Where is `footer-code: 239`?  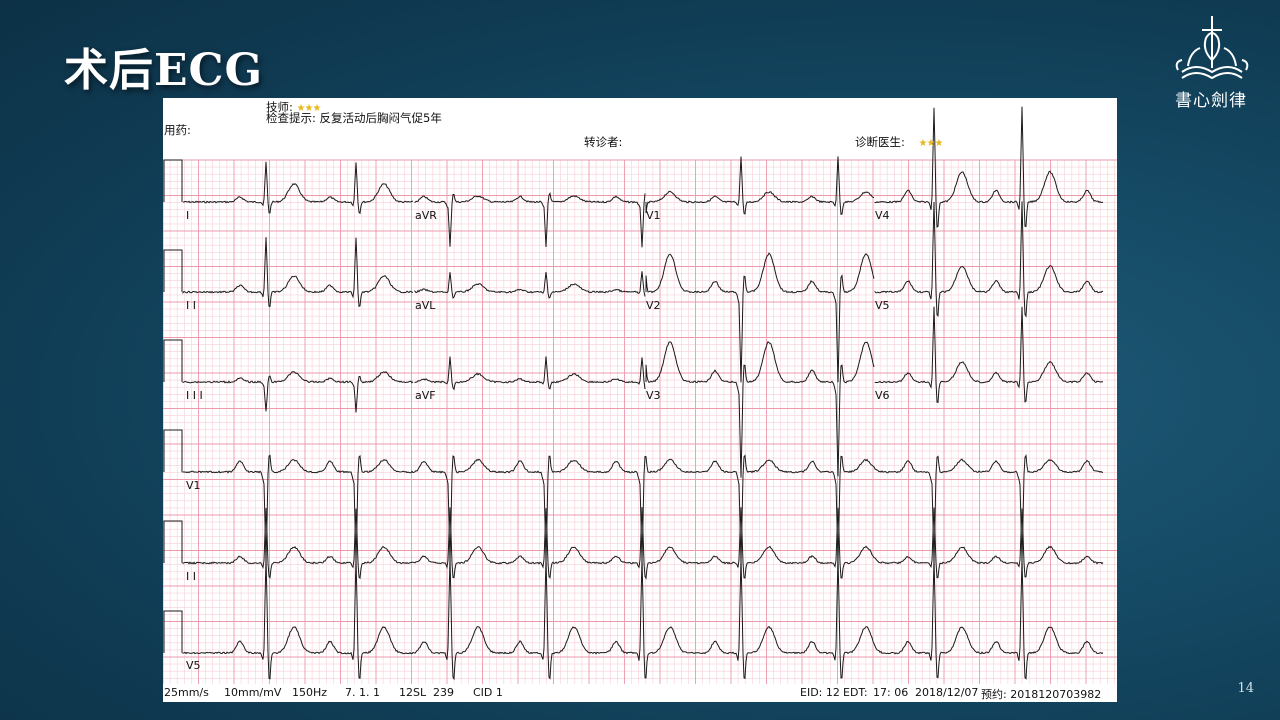 footer-code: 239 is located at coordinates (443, 692).